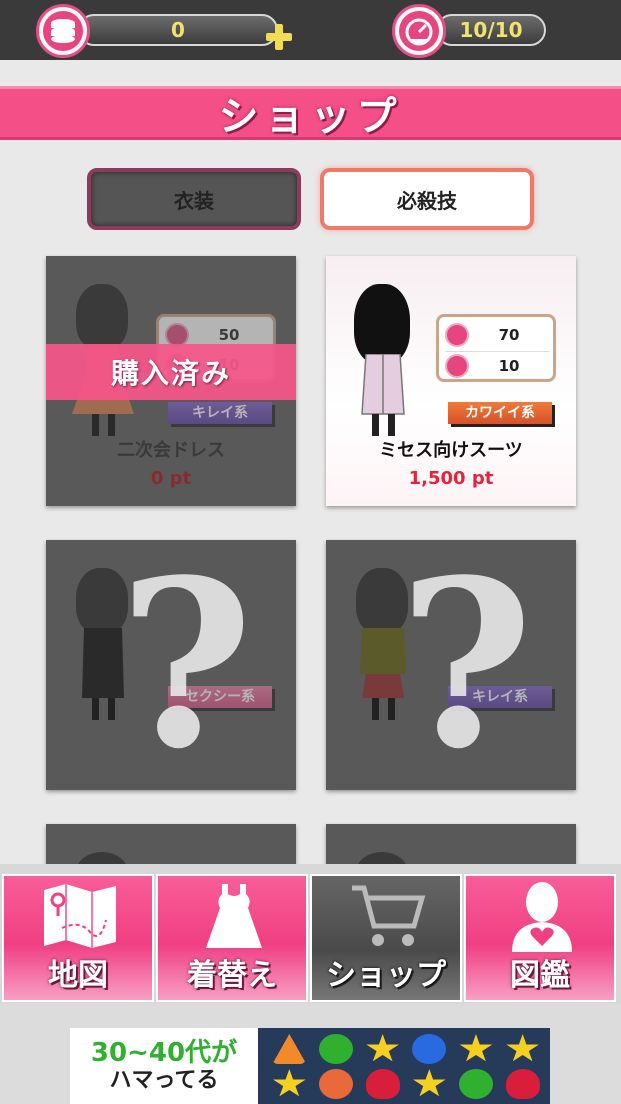 The height and width of the screenshot is (1104, 621). Describe the element at coordinates (220, 413) in the screenshot. I see `category-badge: キレイ系` at that location.